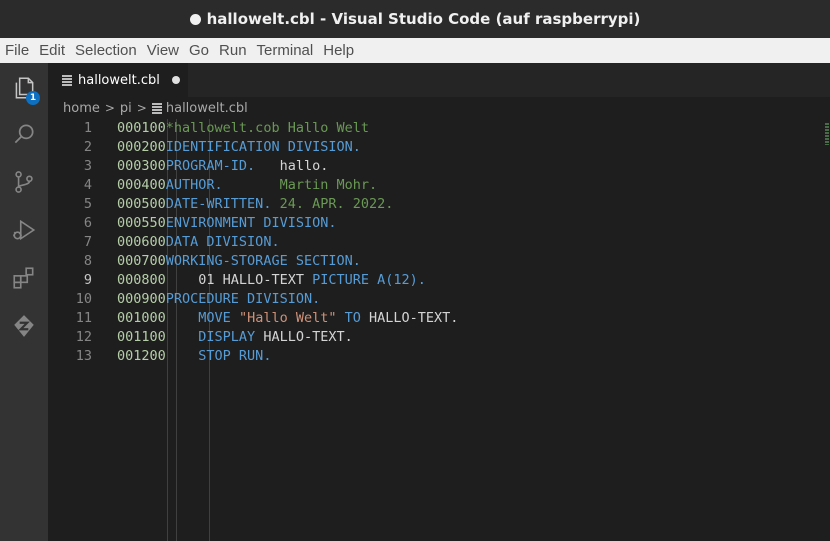 The height and width of the screenshot is (541, 830). Describe the element at coordinates (141, 356) in the screenshot. I see `code-token: 001200` at that location.